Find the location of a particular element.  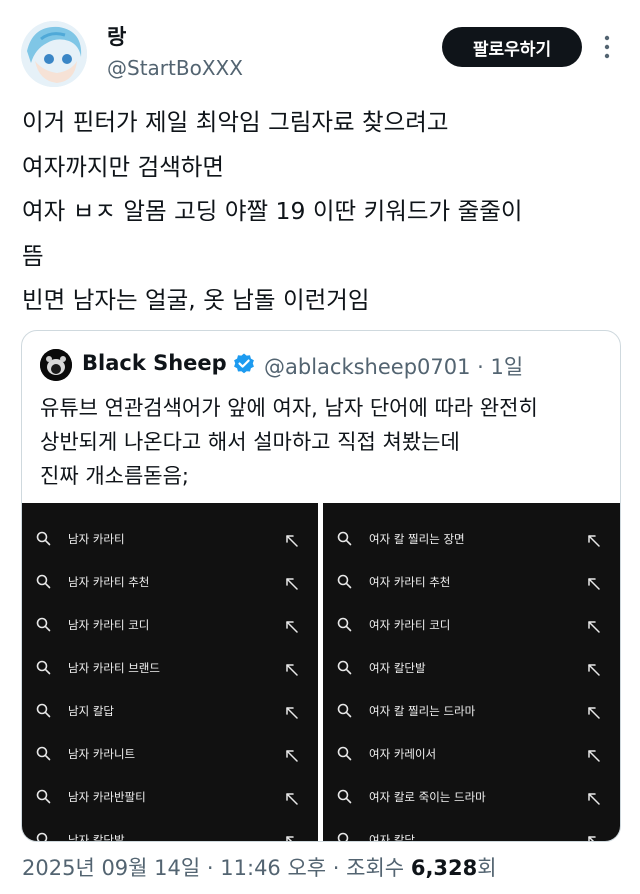

search-suggestion-label: 남자 카라니트 is located at coordinates (102, 753).